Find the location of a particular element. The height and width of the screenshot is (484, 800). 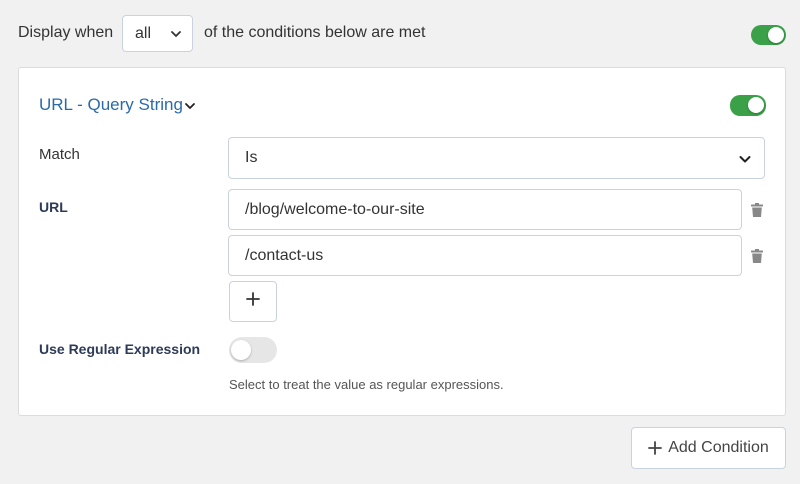

match-select-value: Is is located at coordinates (251, 157).